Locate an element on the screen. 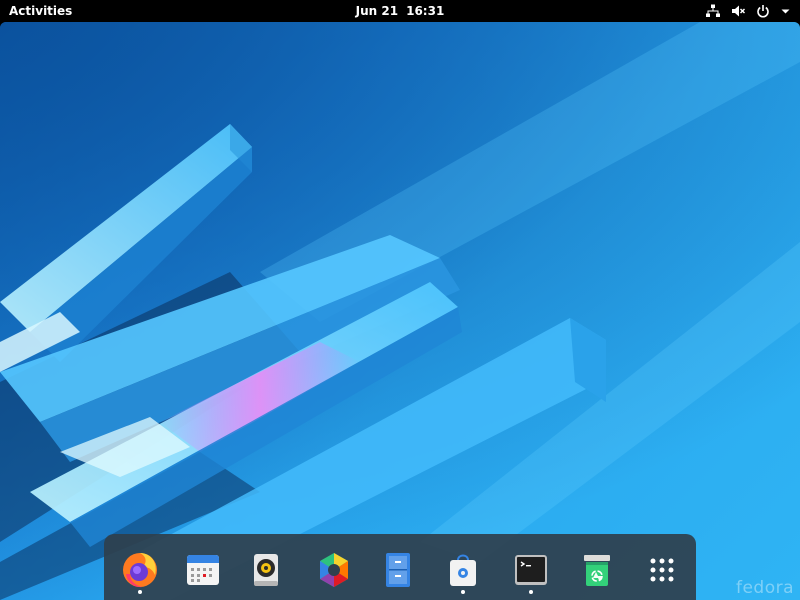 The height and width of the screenshot is (600, 800). clock-display: Jun 21 16:31 is located at coordinates (400, 11).